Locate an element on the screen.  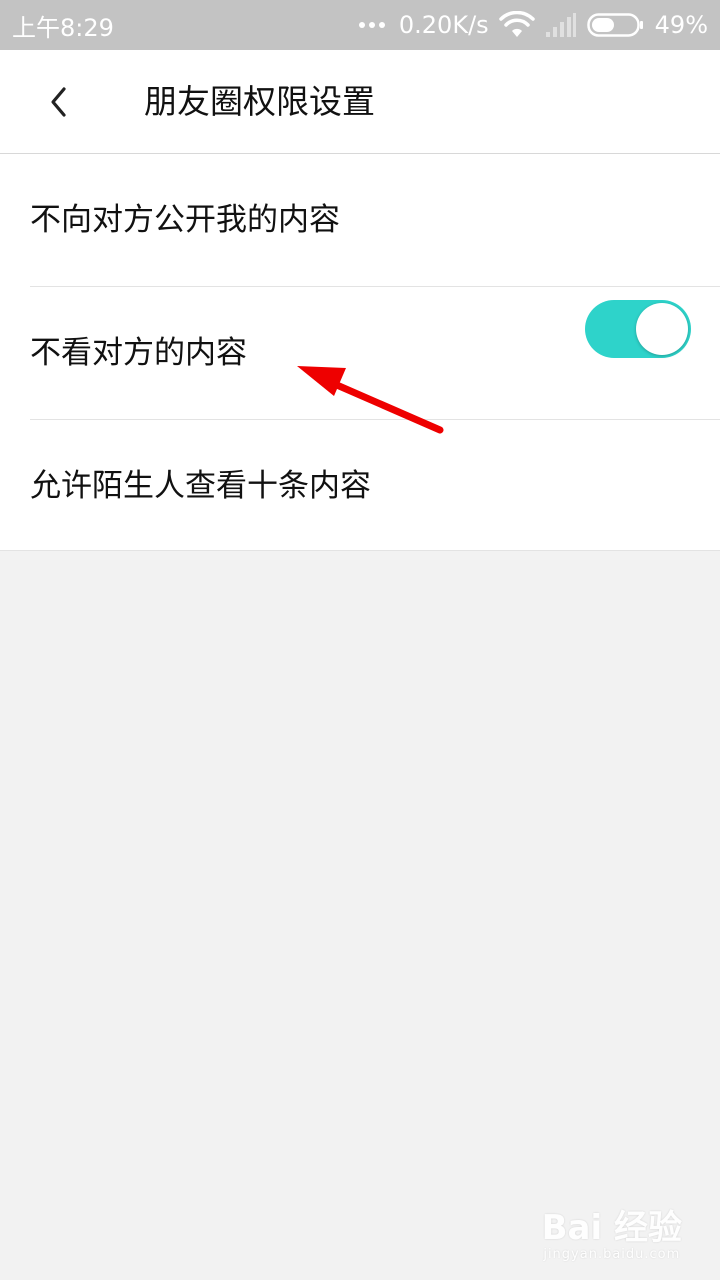
title-bar: 朋友圈权限设置 is located at coordinates (360, 102).